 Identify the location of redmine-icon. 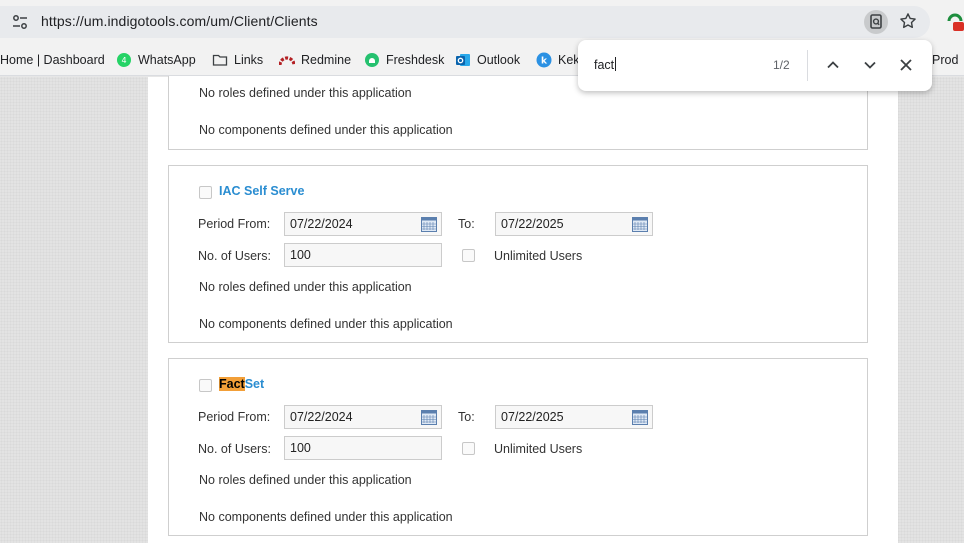
(287, 61).